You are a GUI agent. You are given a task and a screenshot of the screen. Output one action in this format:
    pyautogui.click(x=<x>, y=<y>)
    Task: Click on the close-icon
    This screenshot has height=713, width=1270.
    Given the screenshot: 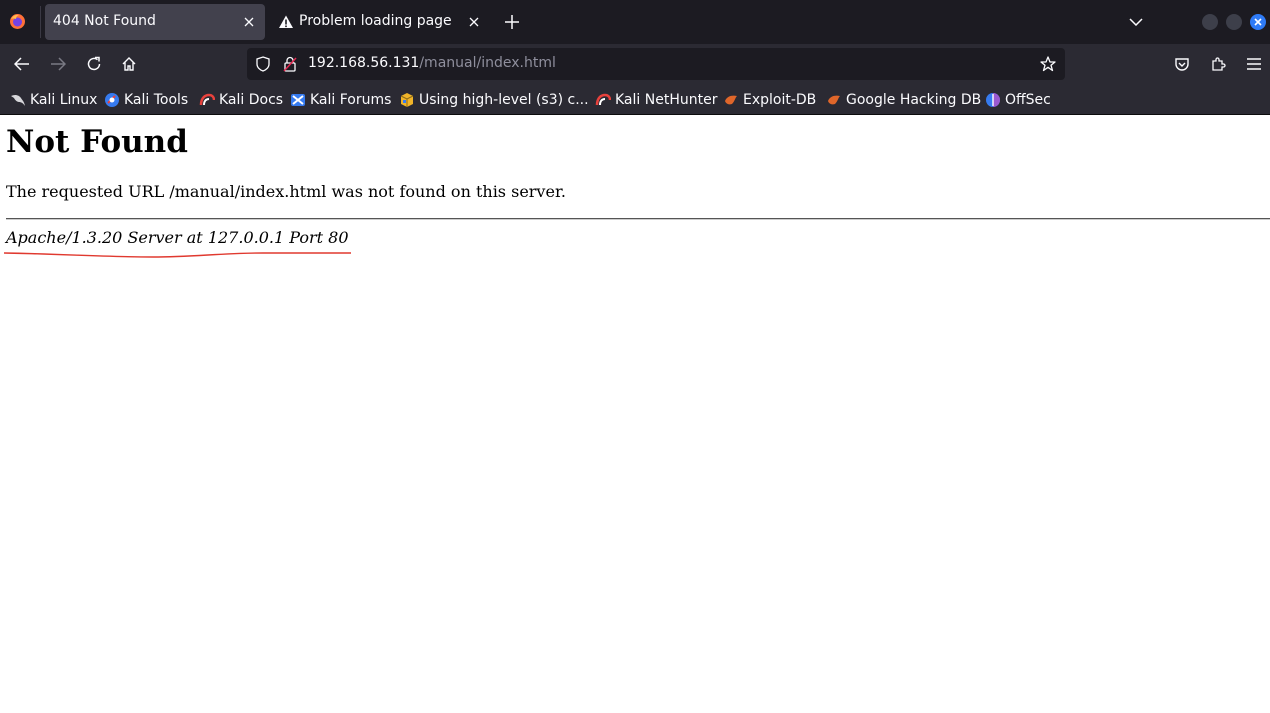 What is the action you would take?
    pyautogui.click(x=1258, y=22)
    